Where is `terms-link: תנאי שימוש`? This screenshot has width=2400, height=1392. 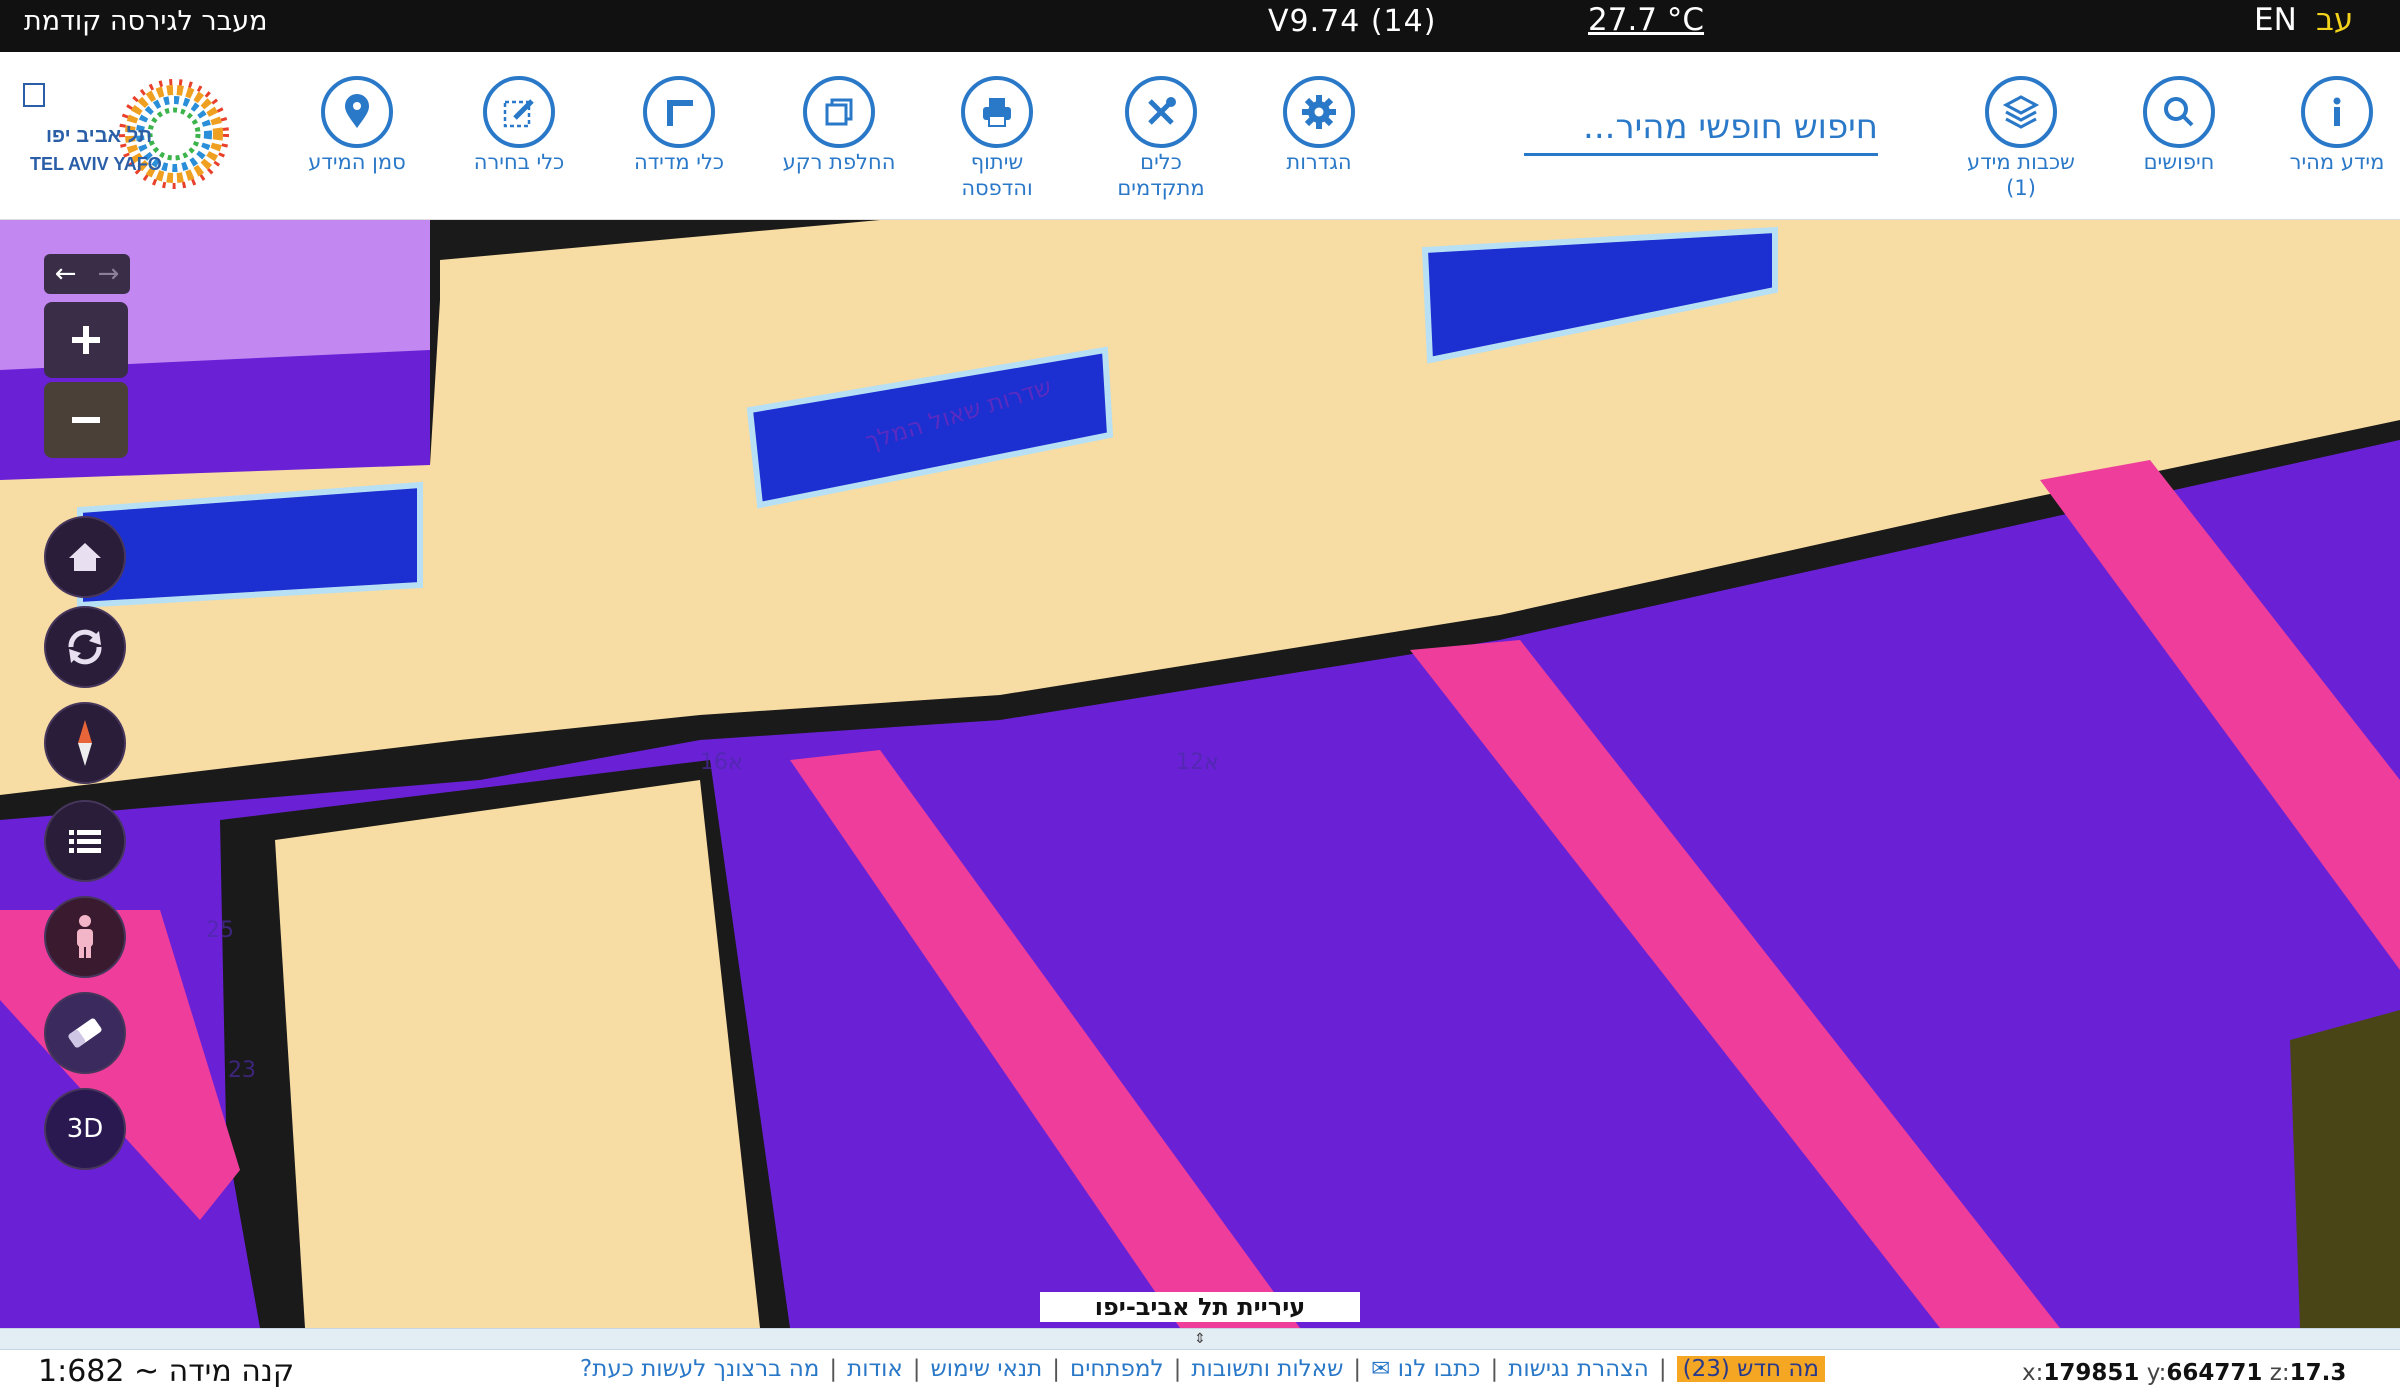
terms-link: תנאי שימוש is located at coordinates (986, 1369).